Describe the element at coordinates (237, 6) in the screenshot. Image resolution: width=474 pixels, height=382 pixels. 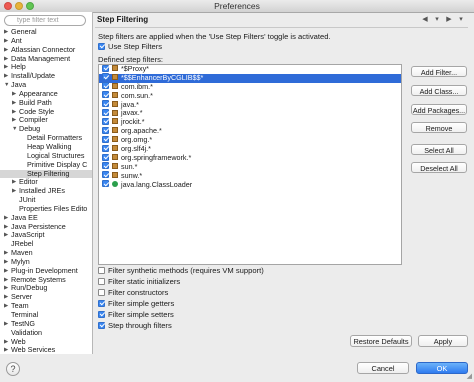
I see `window-title: Preferences` at that location.